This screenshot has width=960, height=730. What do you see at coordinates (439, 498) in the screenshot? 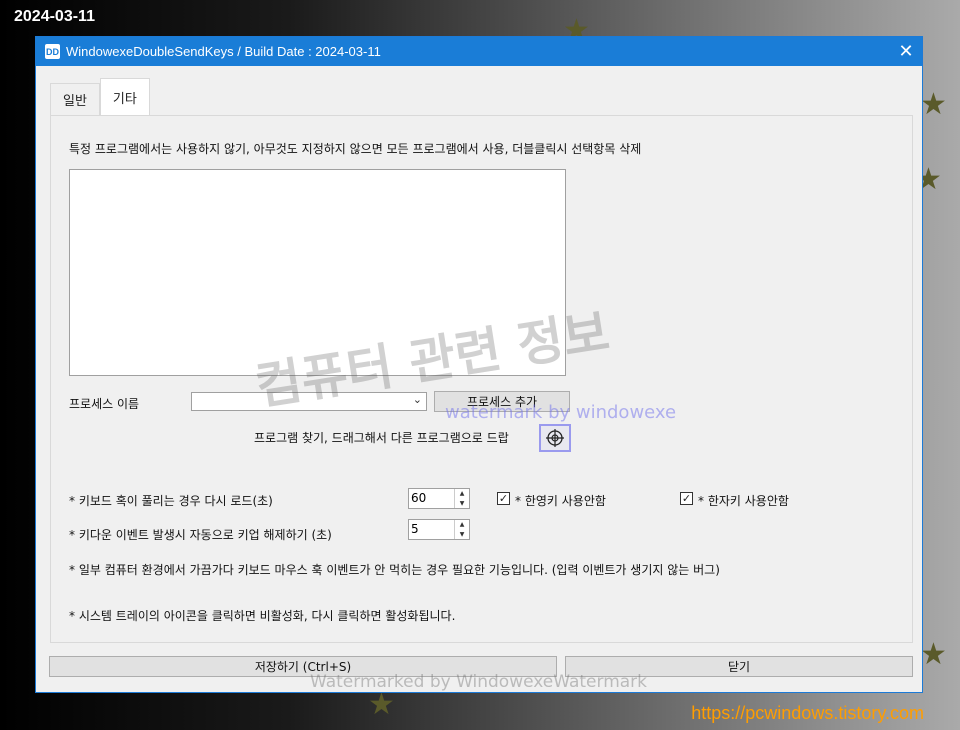
I see `reload-interval-input: 60 ▲ ▼` at bounding box center [439, 498].